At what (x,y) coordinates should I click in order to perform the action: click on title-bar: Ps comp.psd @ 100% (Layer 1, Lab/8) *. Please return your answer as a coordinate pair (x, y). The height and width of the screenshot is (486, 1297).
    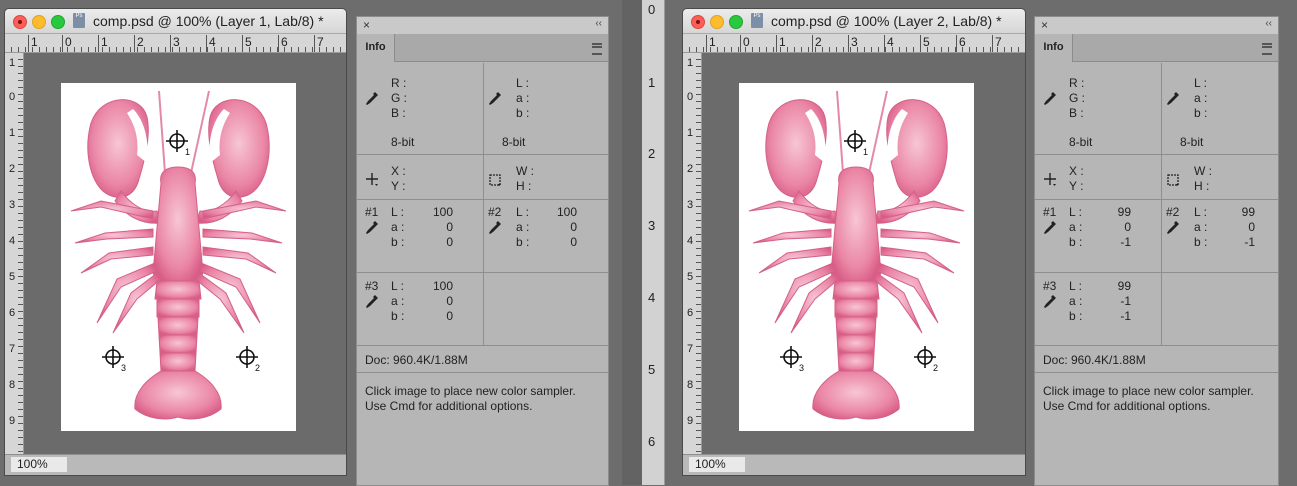
    Looking at the image, I should click on (175, 21).